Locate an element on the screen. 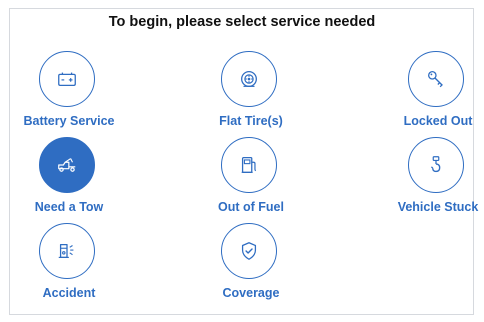 This screenshot has width=484, height=322. service-locked-out: Locked Out is located at coordinates (431, 89).